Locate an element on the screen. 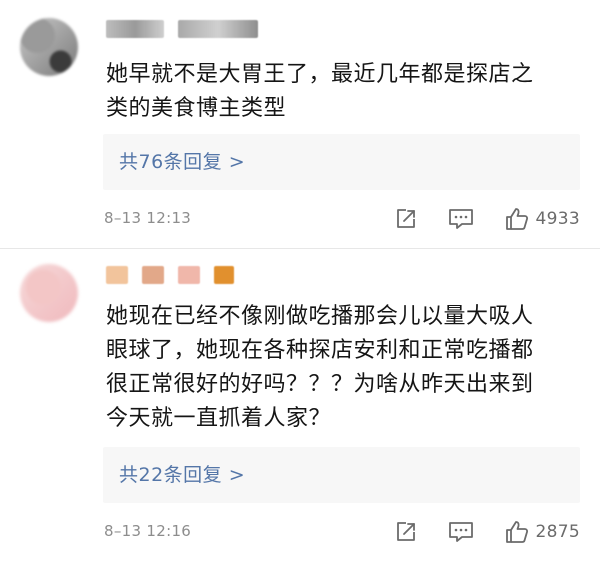  like-button: 2875 is located at coordinates (542, 532).